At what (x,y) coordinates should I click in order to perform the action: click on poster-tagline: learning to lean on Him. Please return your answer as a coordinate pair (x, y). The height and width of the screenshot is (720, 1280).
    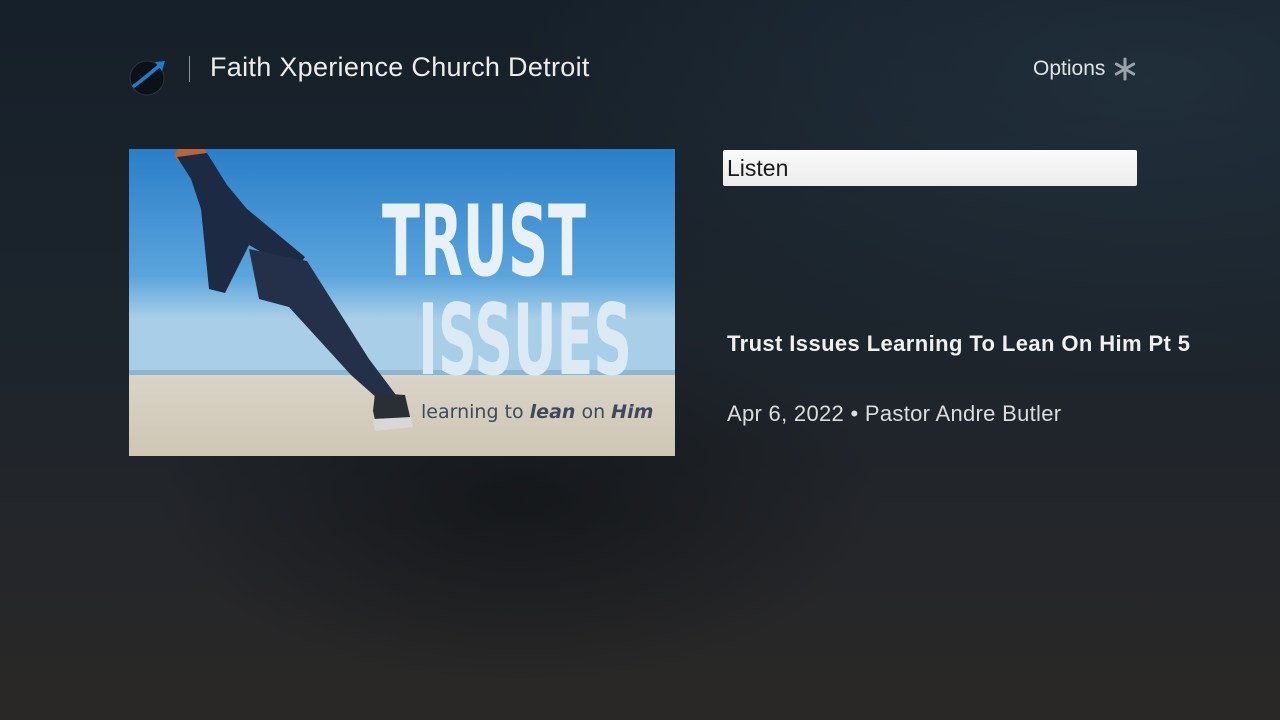
    Looking at the image, I should click on (537, 412).